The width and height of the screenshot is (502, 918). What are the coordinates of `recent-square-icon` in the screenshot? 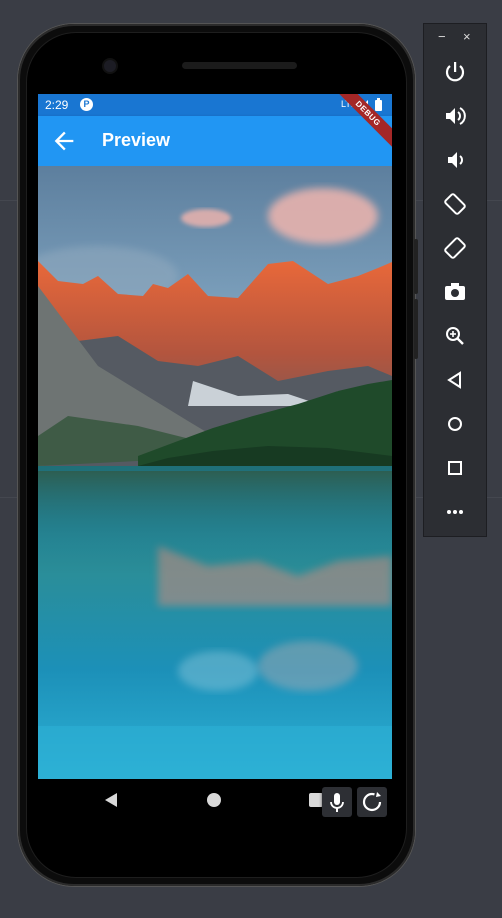 It's located at (316, 800).